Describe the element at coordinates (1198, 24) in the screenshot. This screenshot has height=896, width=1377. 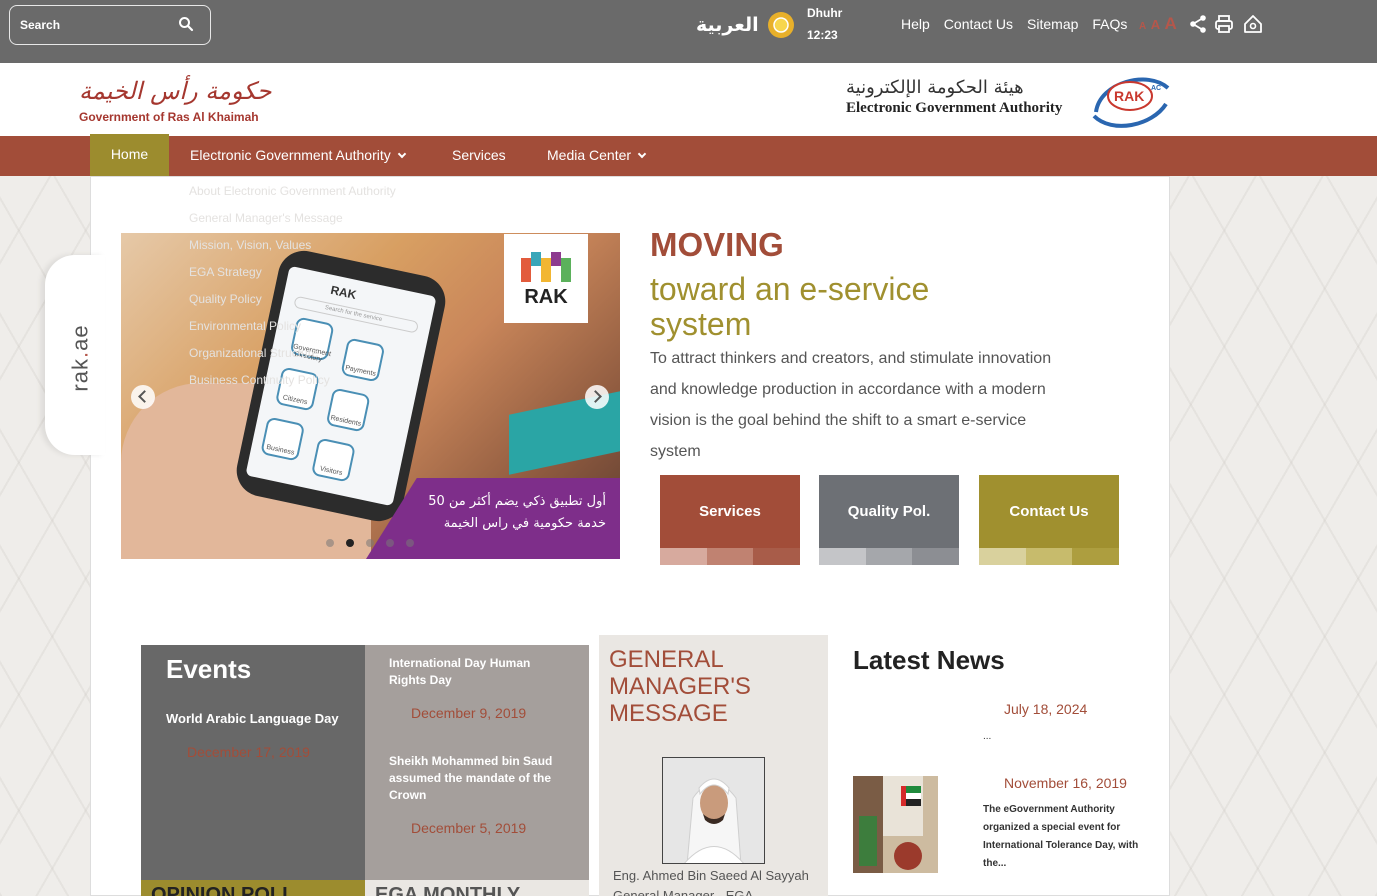
I see `share-icon` at that location.